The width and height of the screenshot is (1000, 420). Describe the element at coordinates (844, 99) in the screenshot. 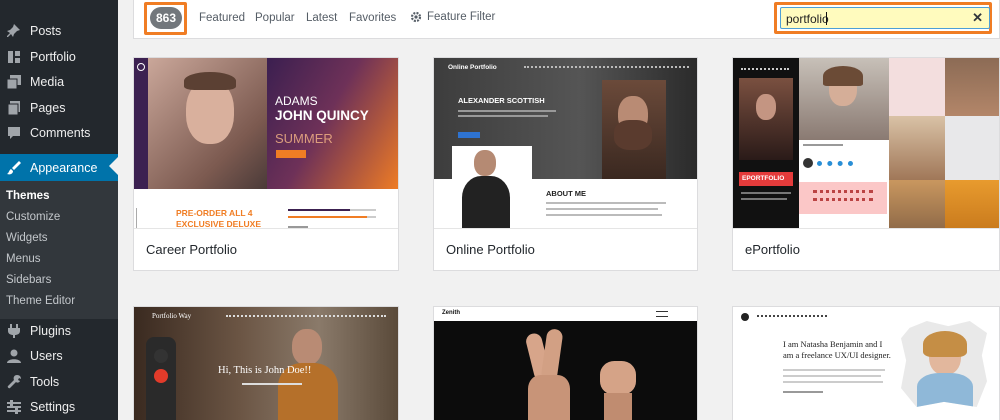

I see `eport-photo-woman` at that location.